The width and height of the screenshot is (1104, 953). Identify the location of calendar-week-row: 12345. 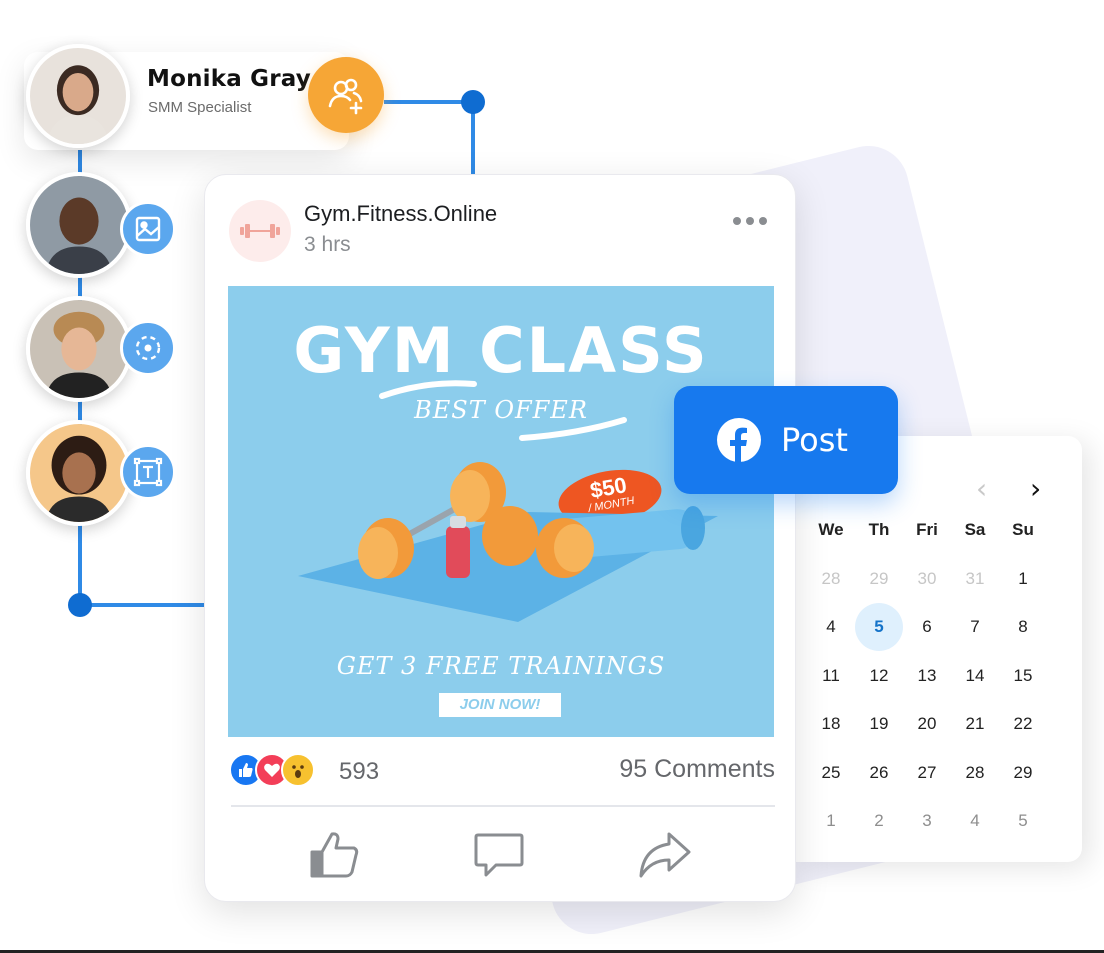
(927, 835).